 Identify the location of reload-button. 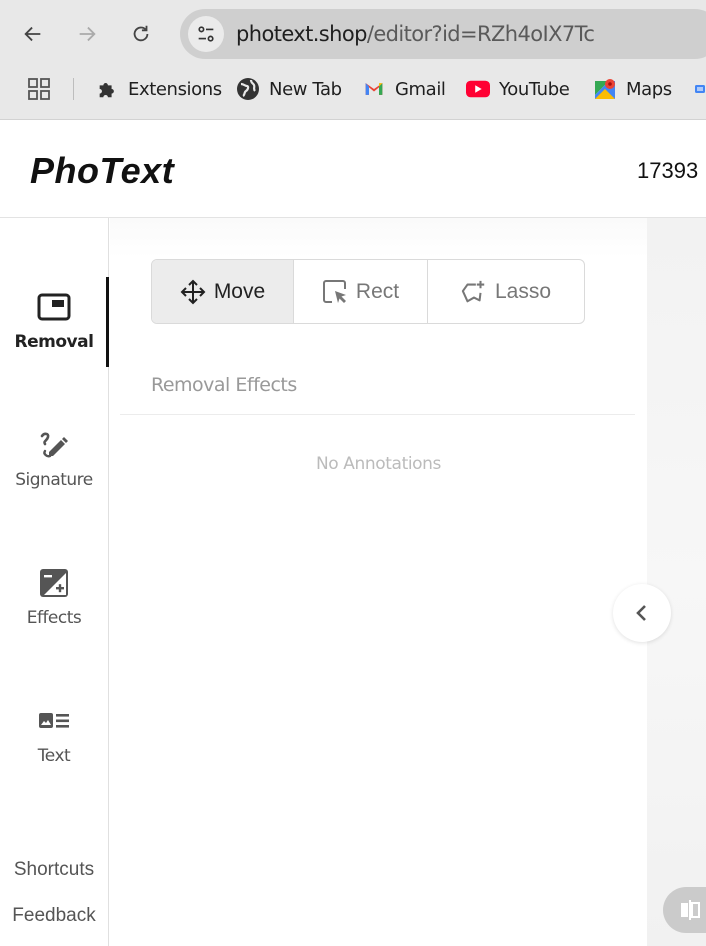
(141, 34).